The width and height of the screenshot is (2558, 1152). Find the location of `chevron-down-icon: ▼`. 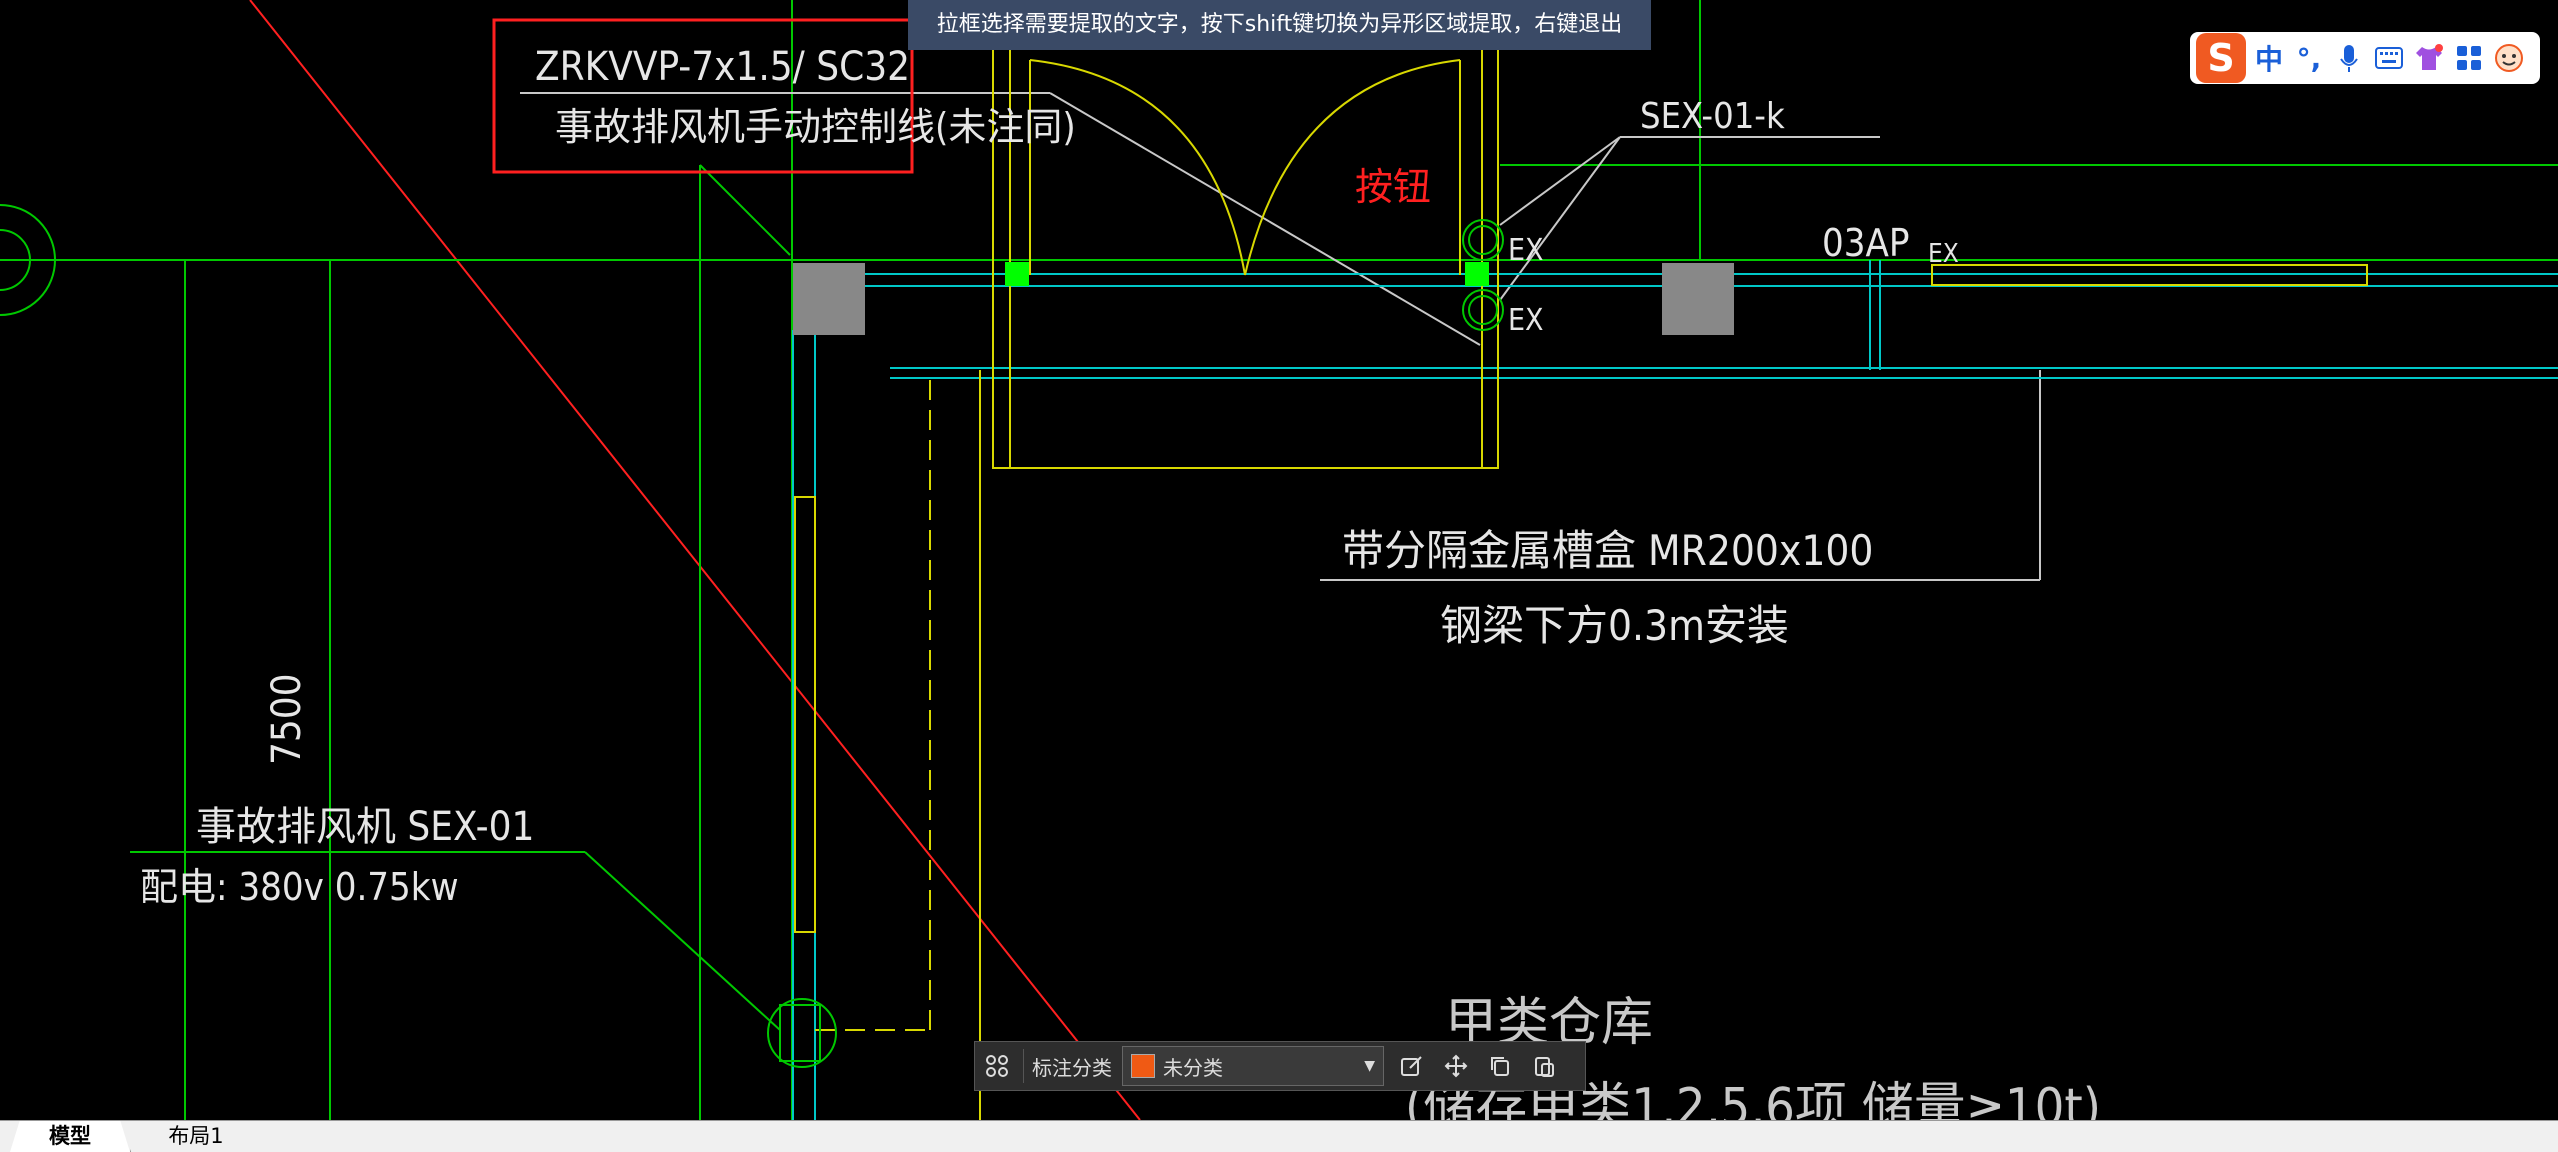

chevron-down-icon: ▼ is located at coordinates (1369, 1066).